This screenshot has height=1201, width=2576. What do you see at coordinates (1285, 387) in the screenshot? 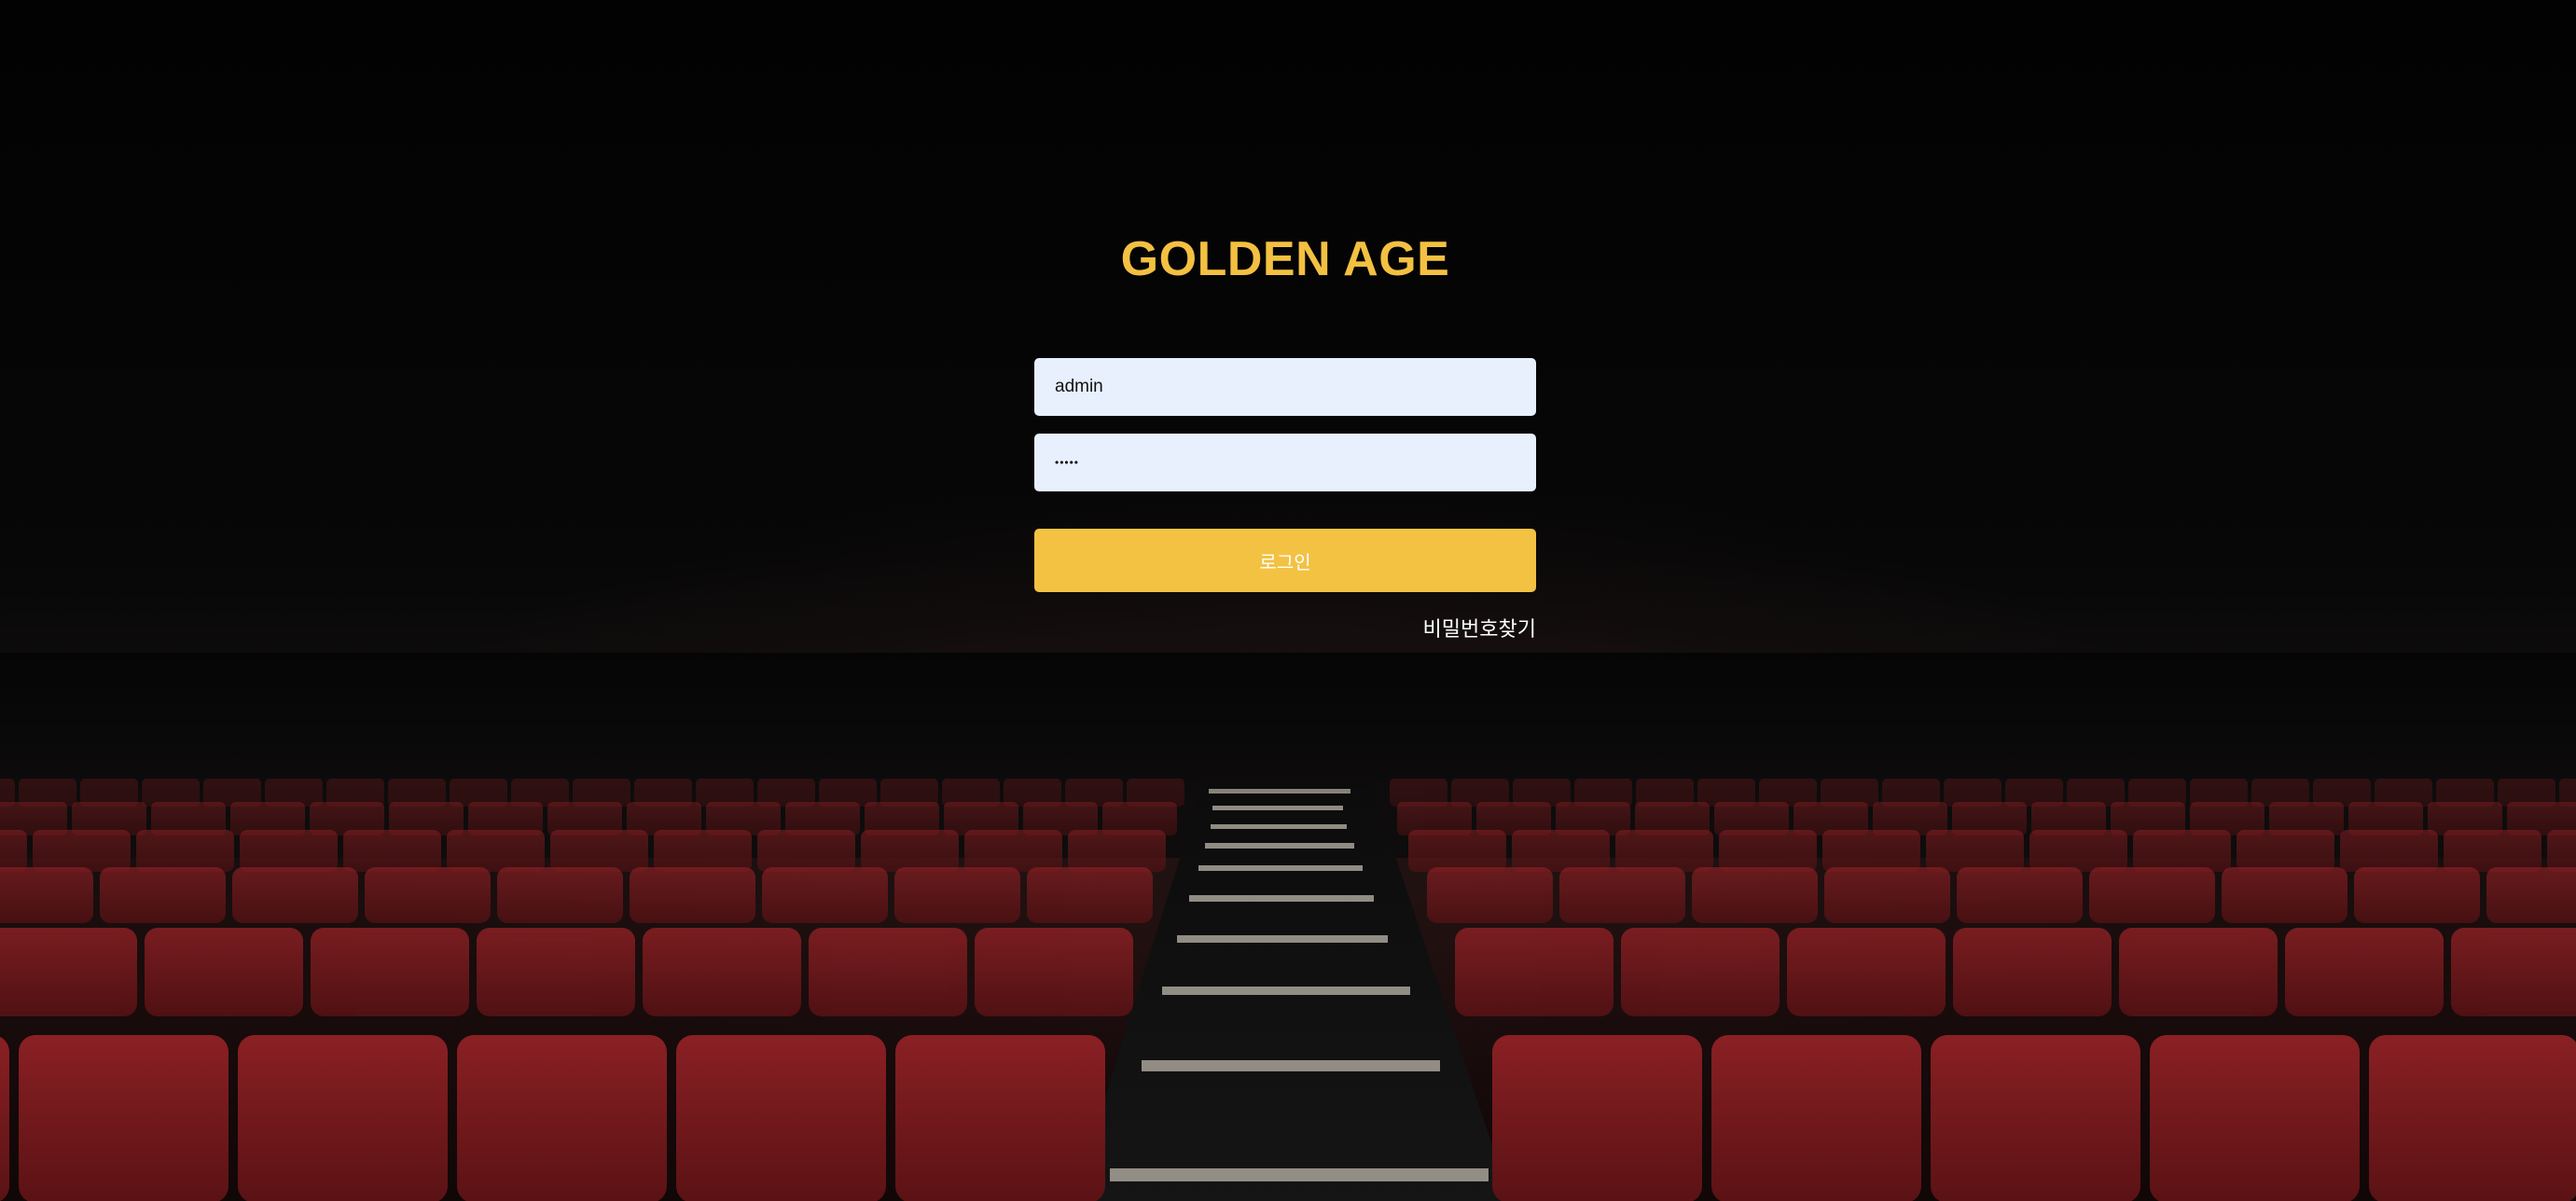
I see `username-input` at bounding box center [1285, 387].